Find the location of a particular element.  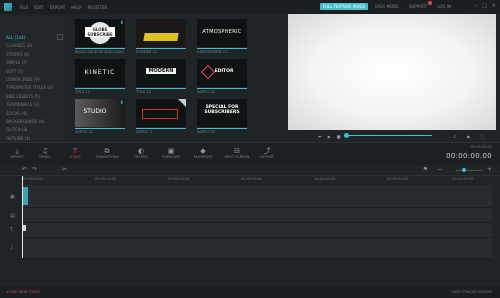

login-button: LOG IN is located at coordinates (444, 6).